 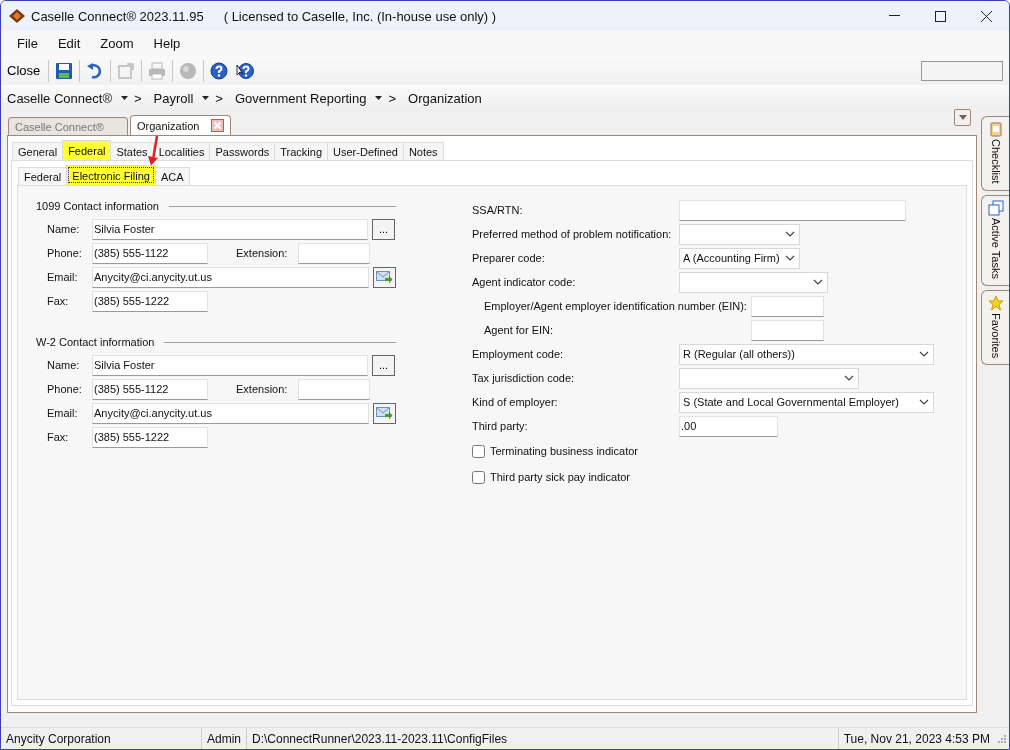 What do you see at coordinates (616, 306) in the screenshot?
I see `field-label: Employer/Agent employer identification number (EIN):` at bounding box center [616, 306].